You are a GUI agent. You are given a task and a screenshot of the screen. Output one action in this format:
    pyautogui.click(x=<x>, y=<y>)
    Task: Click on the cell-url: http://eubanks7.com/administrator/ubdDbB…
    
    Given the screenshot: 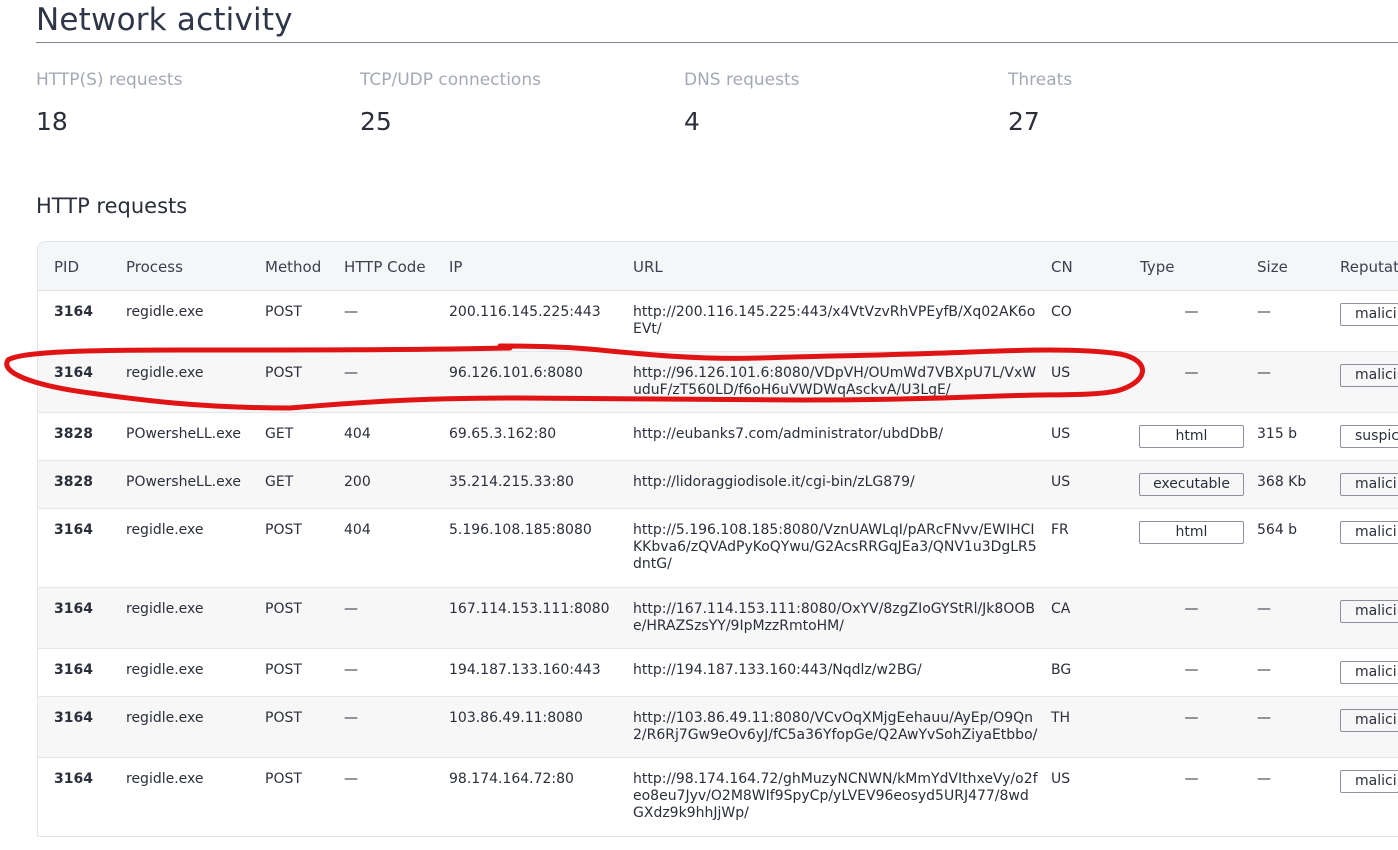 What is the action you would take?
    pyautogui.click(x=835, y=434)
    